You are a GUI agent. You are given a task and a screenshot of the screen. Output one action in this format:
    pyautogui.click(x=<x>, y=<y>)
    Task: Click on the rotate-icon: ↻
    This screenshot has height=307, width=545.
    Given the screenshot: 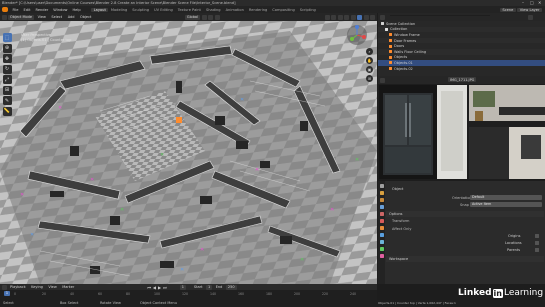 What is the action you would take?
    pyautogui.click(x=7, y=69)
    